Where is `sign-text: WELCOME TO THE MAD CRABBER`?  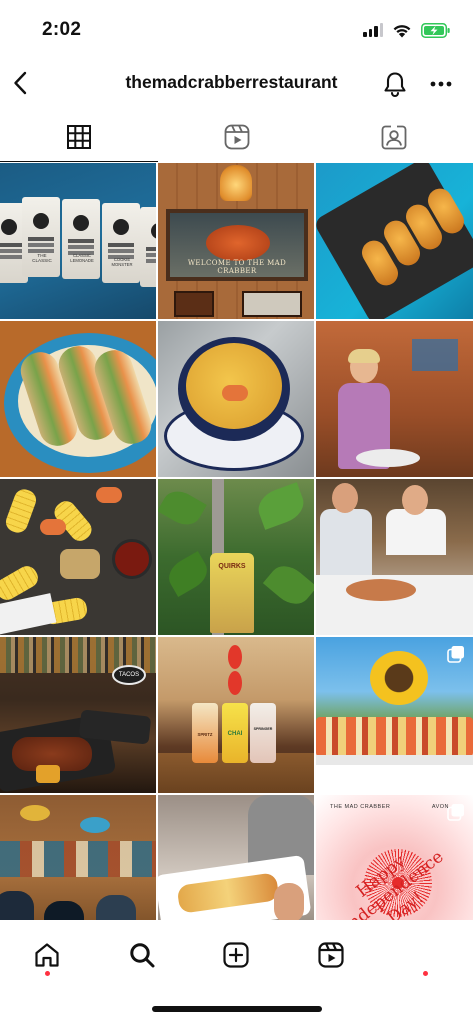
sign-text: WELCOME TO THE MAD CRABBER is located at coordinates (237, 267).